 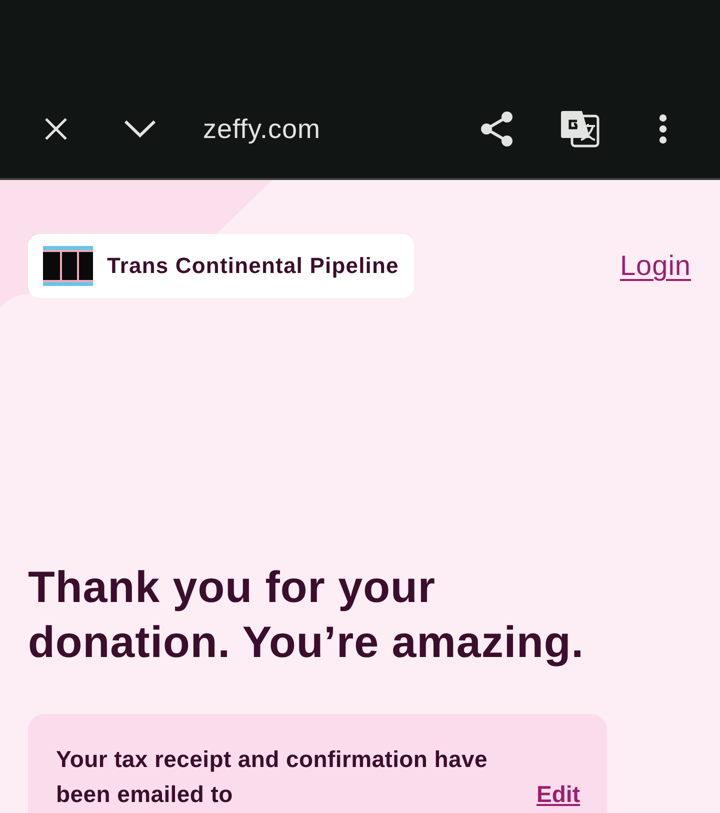 What do you see at coordinates (272, 777) in the screenshot?
I see `receipt-message: Your tax receipt and confirmation have been emailed to` at bounding box center [272, 777].